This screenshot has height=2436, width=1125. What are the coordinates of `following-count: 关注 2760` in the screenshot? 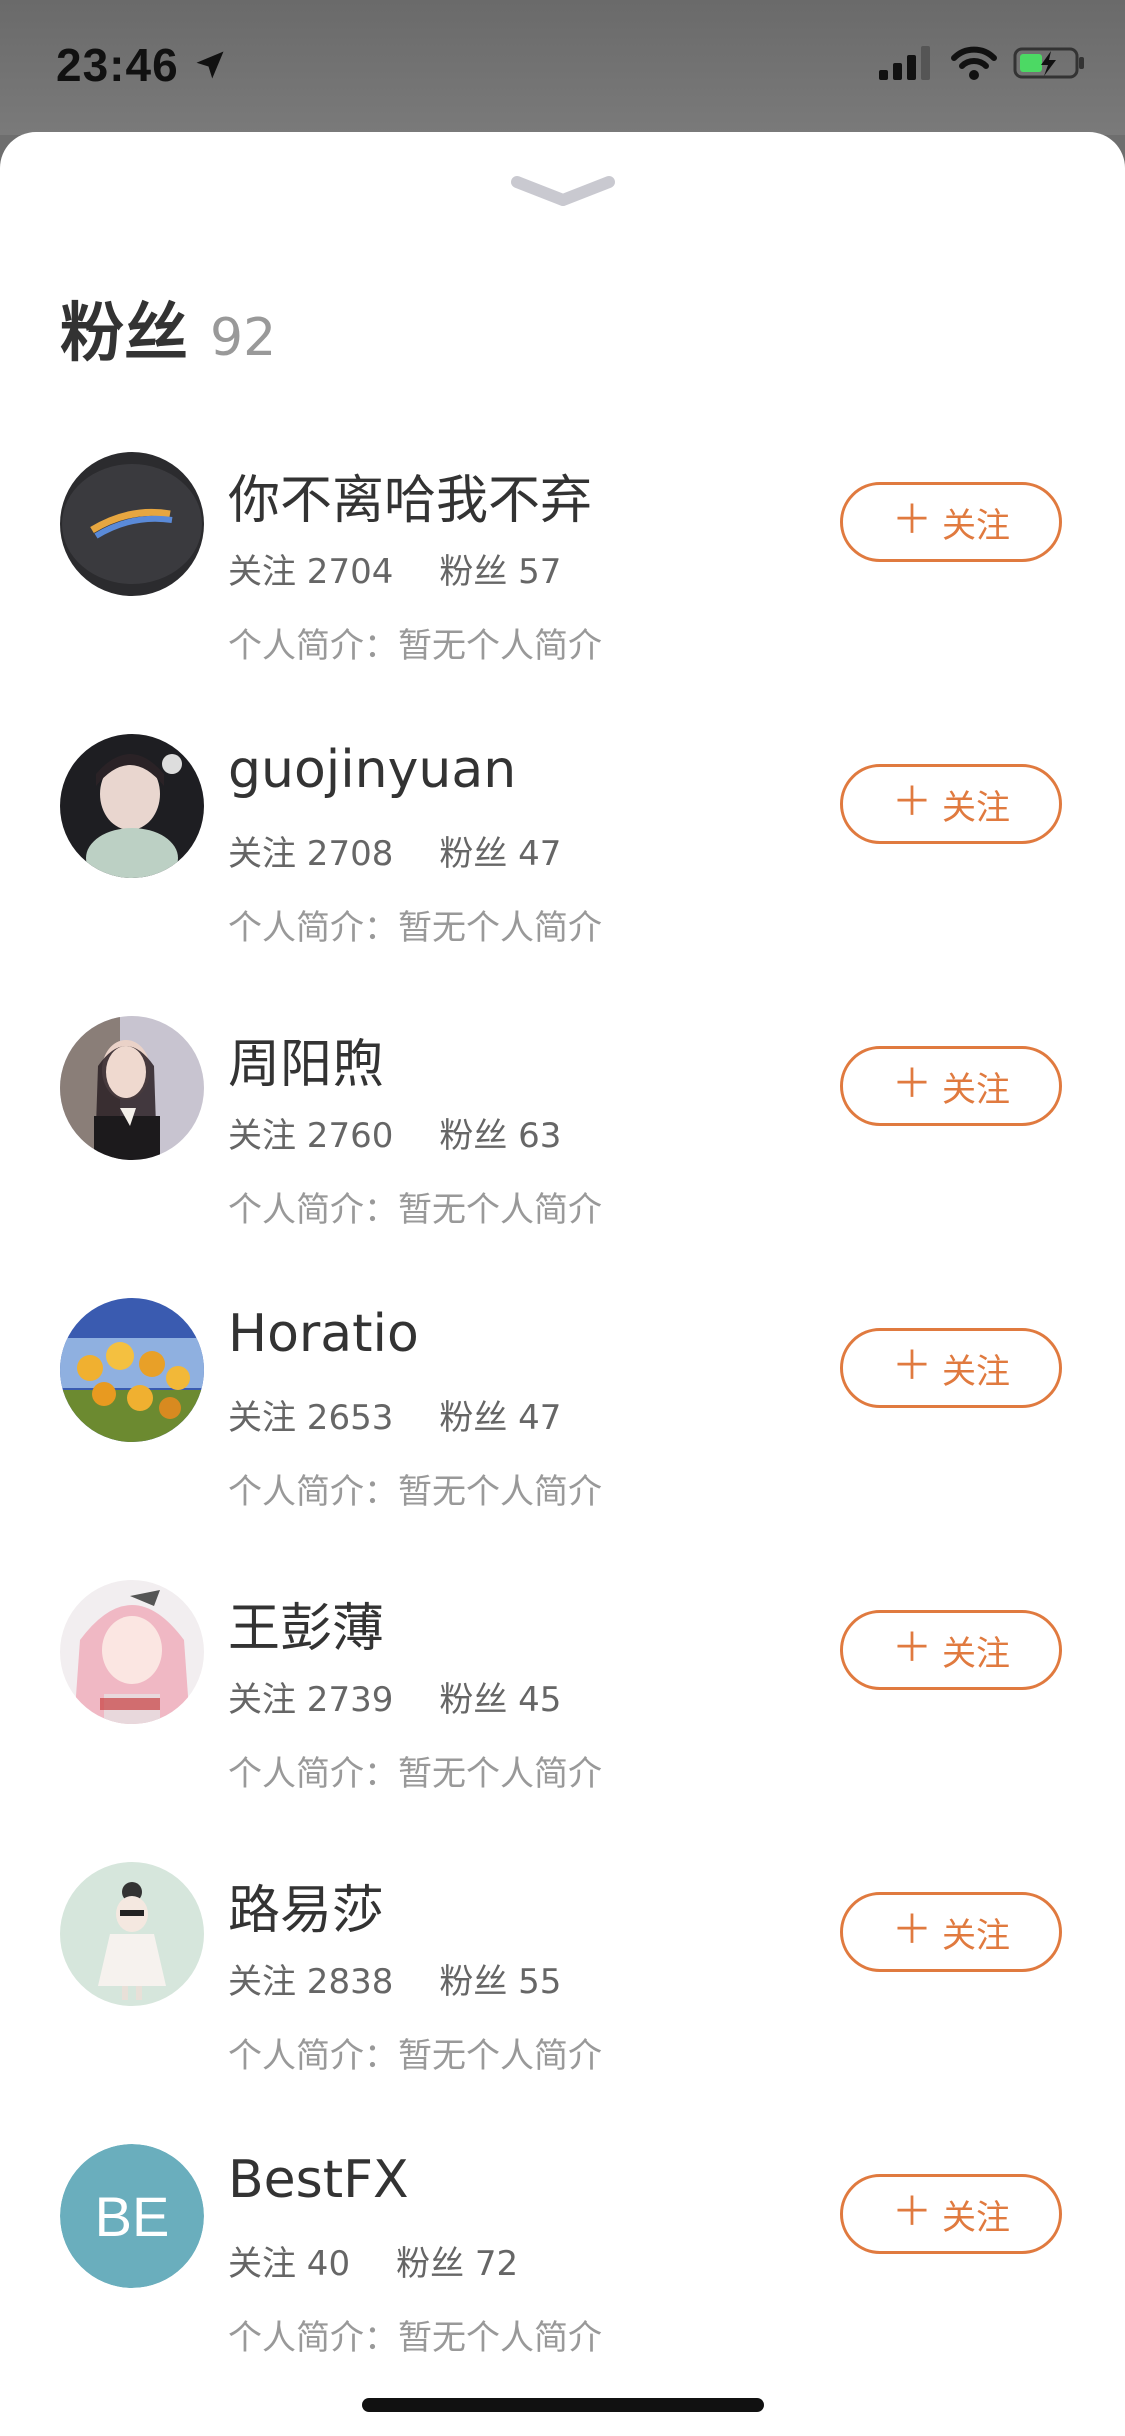 It's located at (311, 1136).